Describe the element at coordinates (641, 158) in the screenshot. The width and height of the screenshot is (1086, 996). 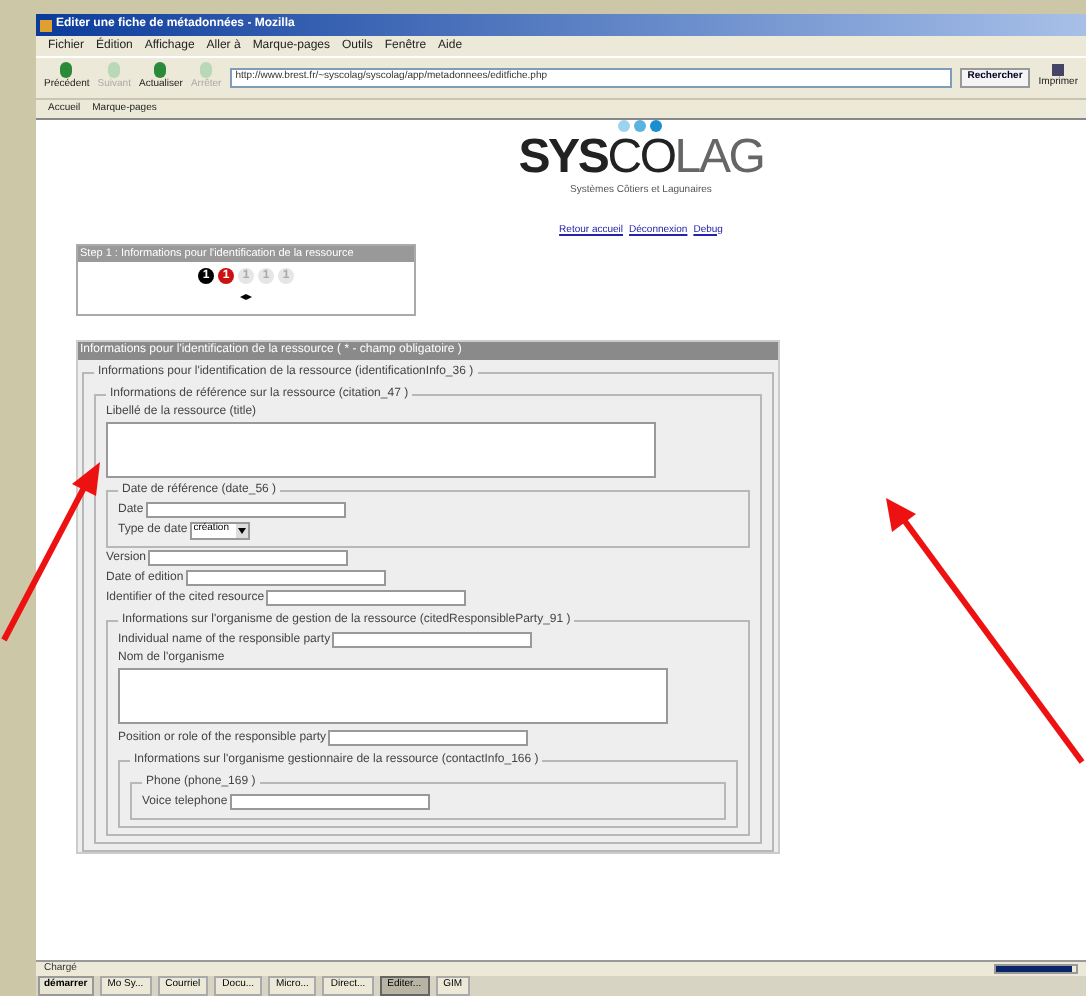
I see `logo-text: SYSCOLAG` at that location.